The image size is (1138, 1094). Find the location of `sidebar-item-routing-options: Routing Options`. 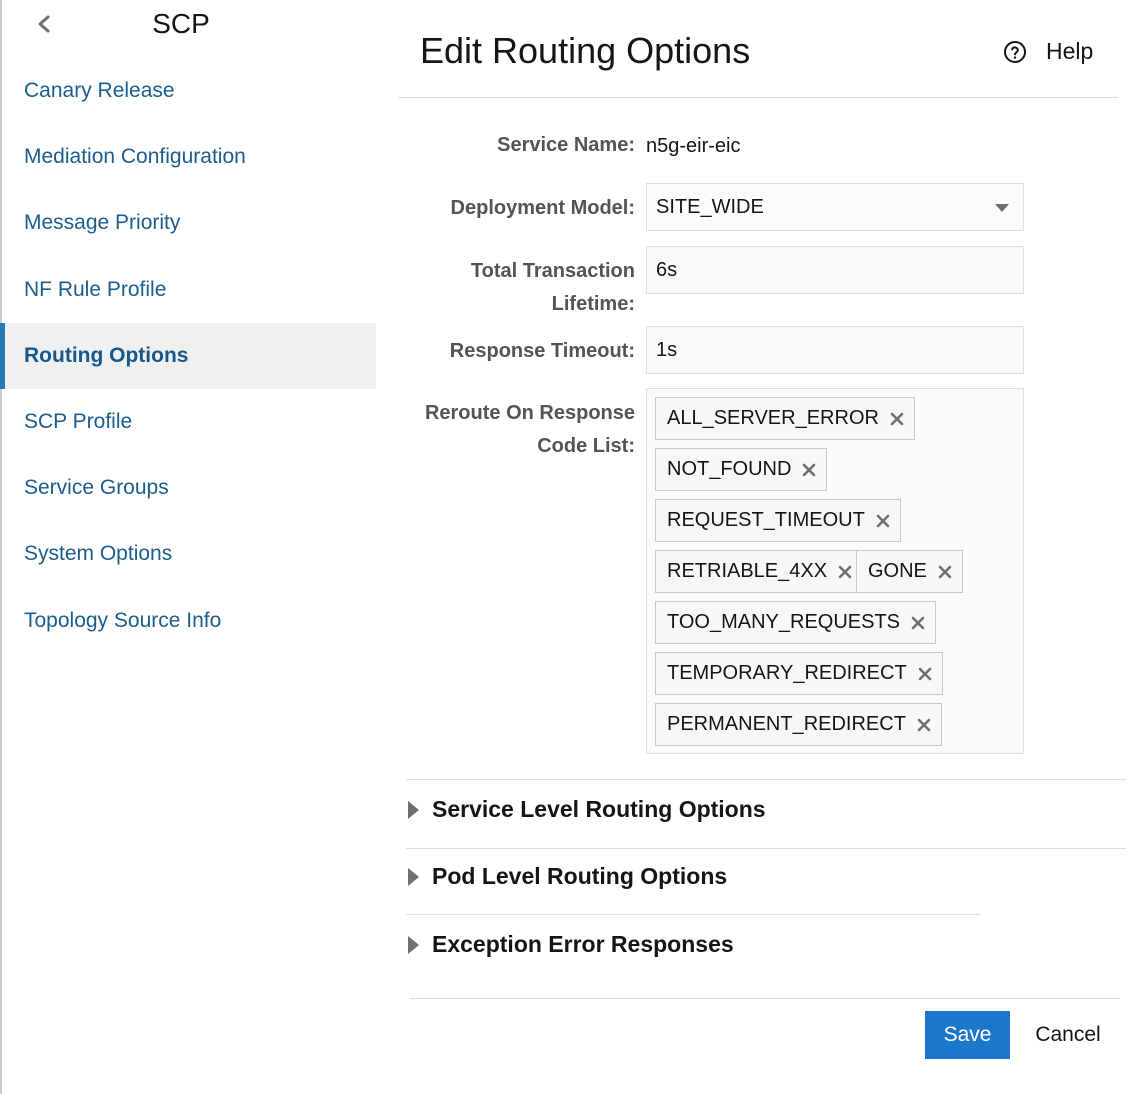

sidebar-item-routing-options: Routing Options is located at coordinates (188, 356).